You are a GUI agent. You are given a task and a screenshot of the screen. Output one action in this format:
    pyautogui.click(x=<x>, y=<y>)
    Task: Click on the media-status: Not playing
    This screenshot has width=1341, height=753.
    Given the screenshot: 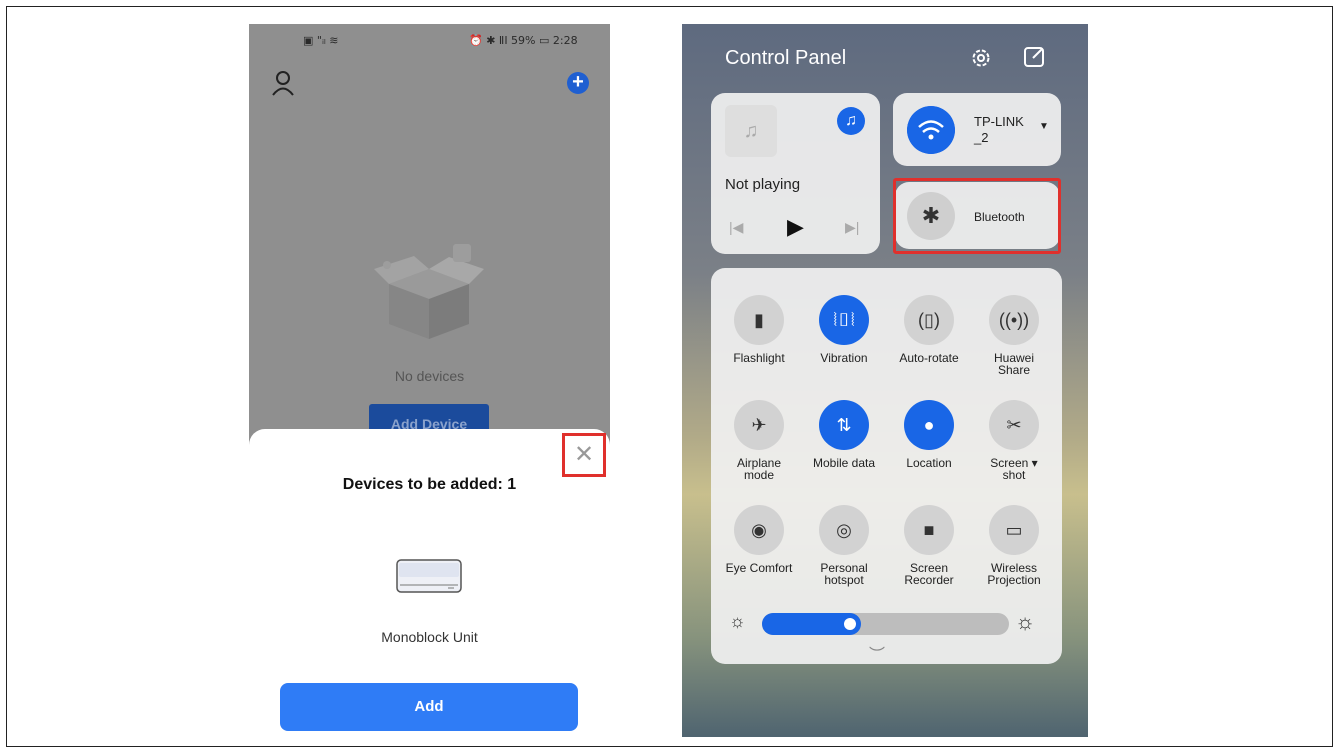 What is the action you would take?
    pyautogui.click(x=763, y=184)
    